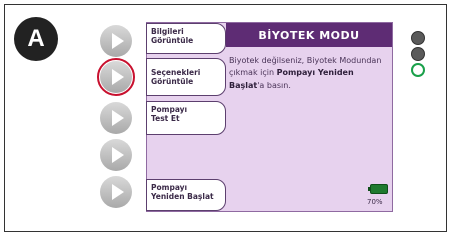 The width and height of the screenshot is (453, 241). Describe the element at coordinates (116, 41) in the screenshot. I see `view-info-play-button` at that location.